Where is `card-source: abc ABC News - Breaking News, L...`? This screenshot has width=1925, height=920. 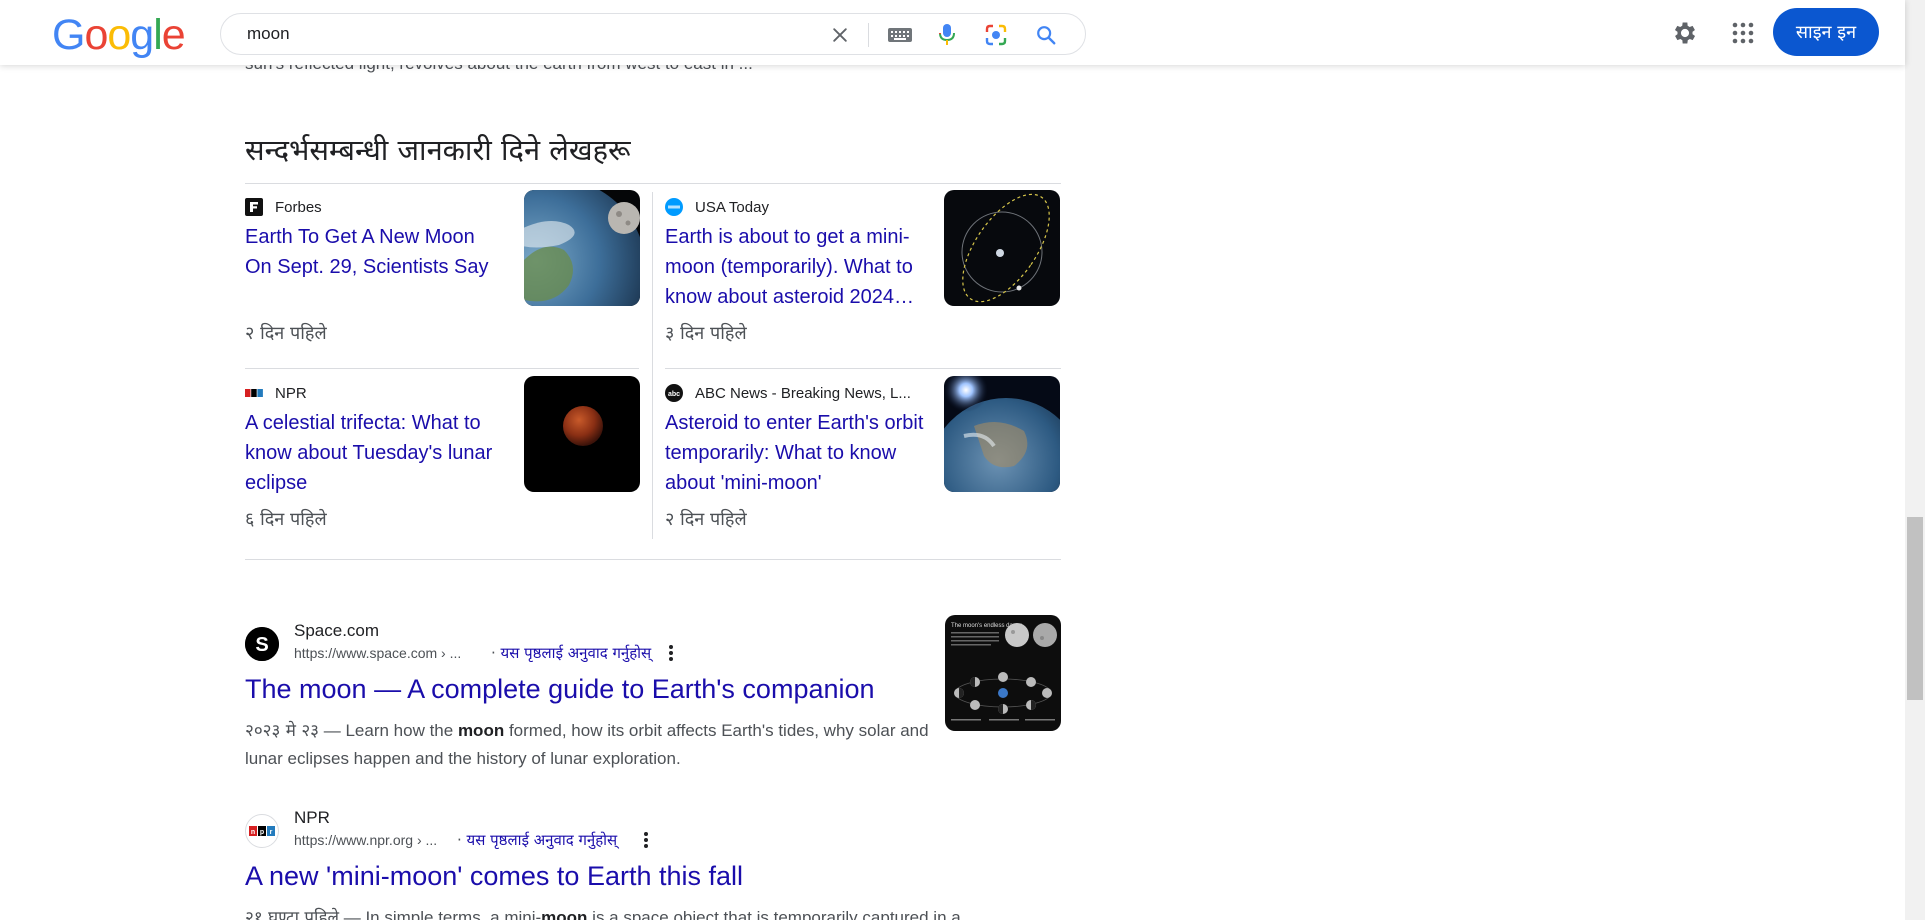
card-source: abc ABC News - Breaking News, L... is located at coordinates (788, 393).